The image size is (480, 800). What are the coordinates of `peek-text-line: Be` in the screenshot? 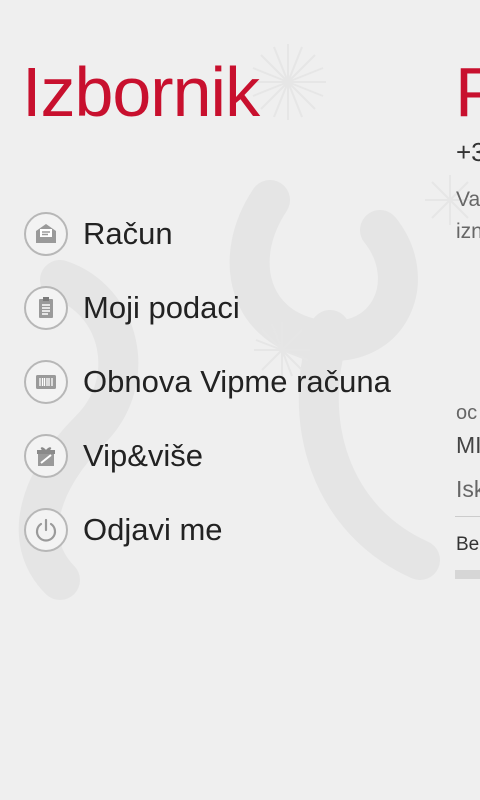 It's located at (468, 544).